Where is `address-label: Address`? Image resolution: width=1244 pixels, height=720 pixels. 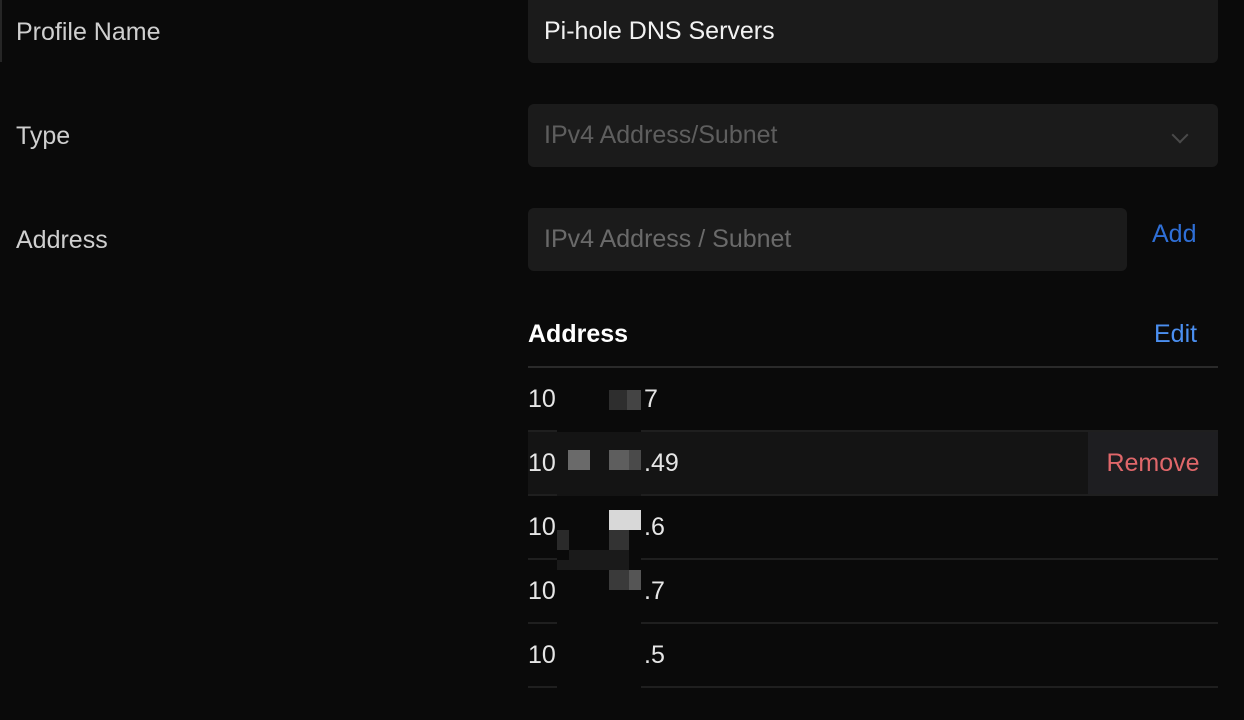
address-label: Address is located at coordinates (62, 240).